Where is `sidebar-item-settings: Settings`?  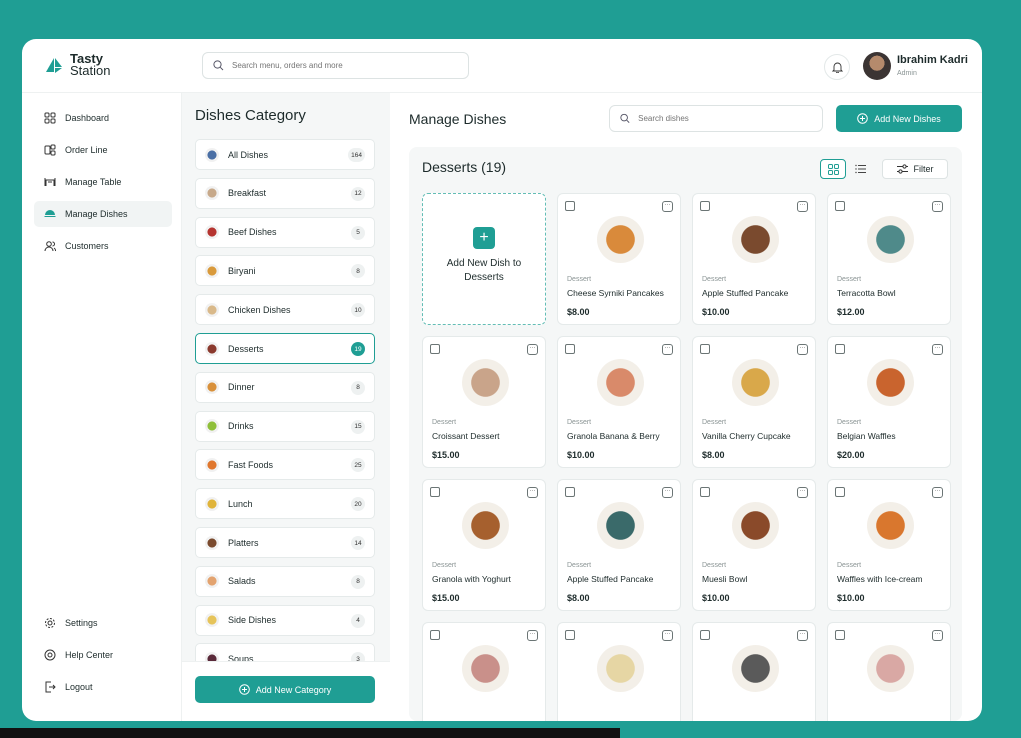
sidebar-item-settings: Settings is located at coordinates (103, 623).